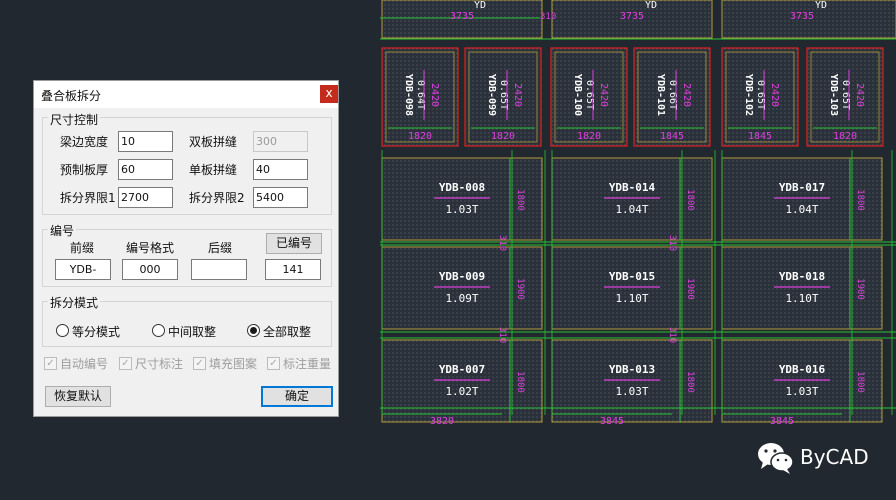 This screenshot has height=500, width=896. What do you see at coordinates (125, 363) in the screenshot?
I see `dimension-checkbox: ✓` at bounding box center [125, 363].